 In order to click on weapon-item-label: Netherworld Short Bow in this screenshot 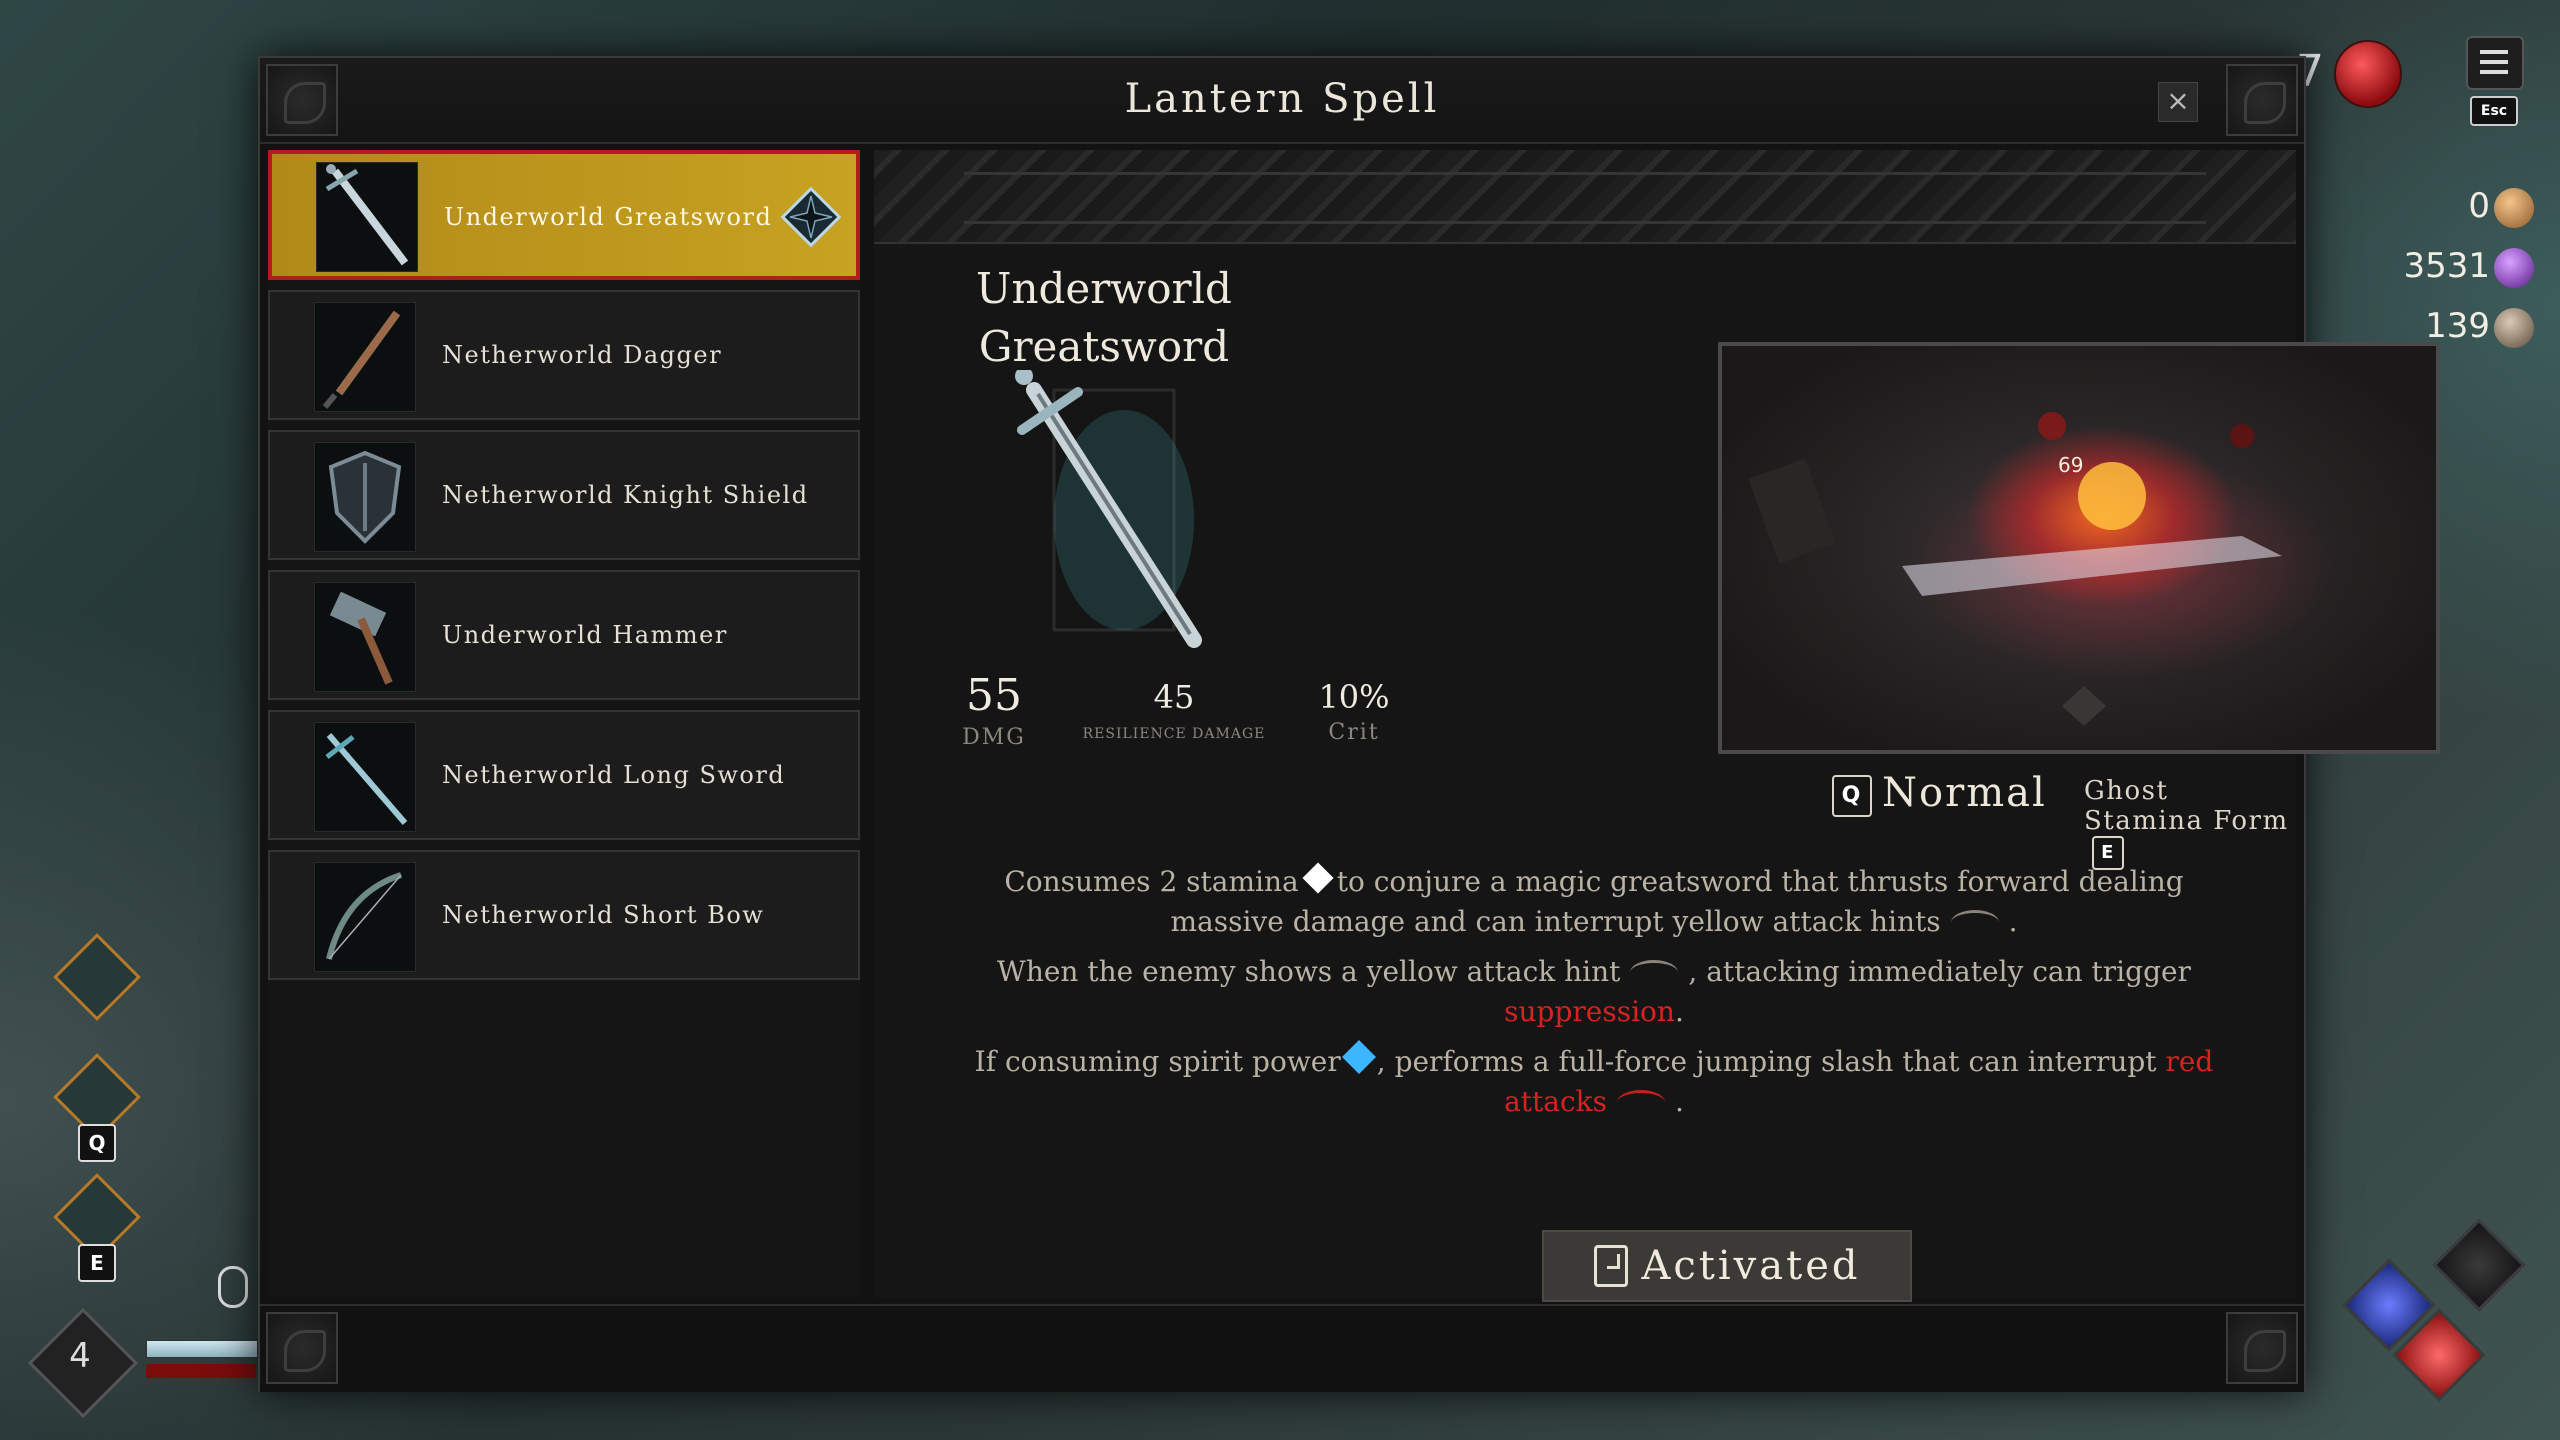, I will do `click(603, 915)`.